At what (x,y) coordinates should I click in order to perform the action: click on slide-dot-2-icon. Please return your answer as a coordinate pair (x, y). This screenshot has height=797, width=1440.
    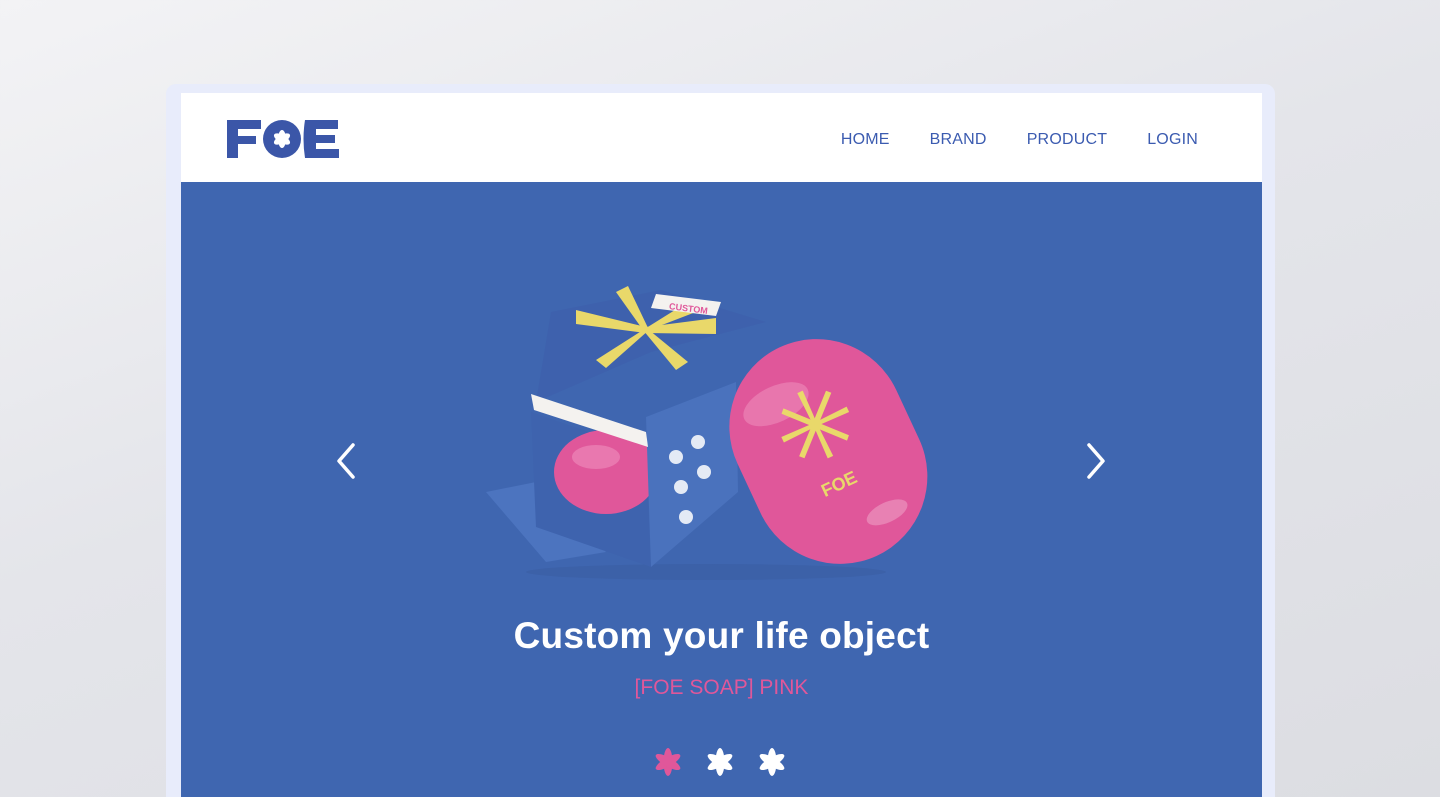
    Looking at the image, I should click on (720, 762).